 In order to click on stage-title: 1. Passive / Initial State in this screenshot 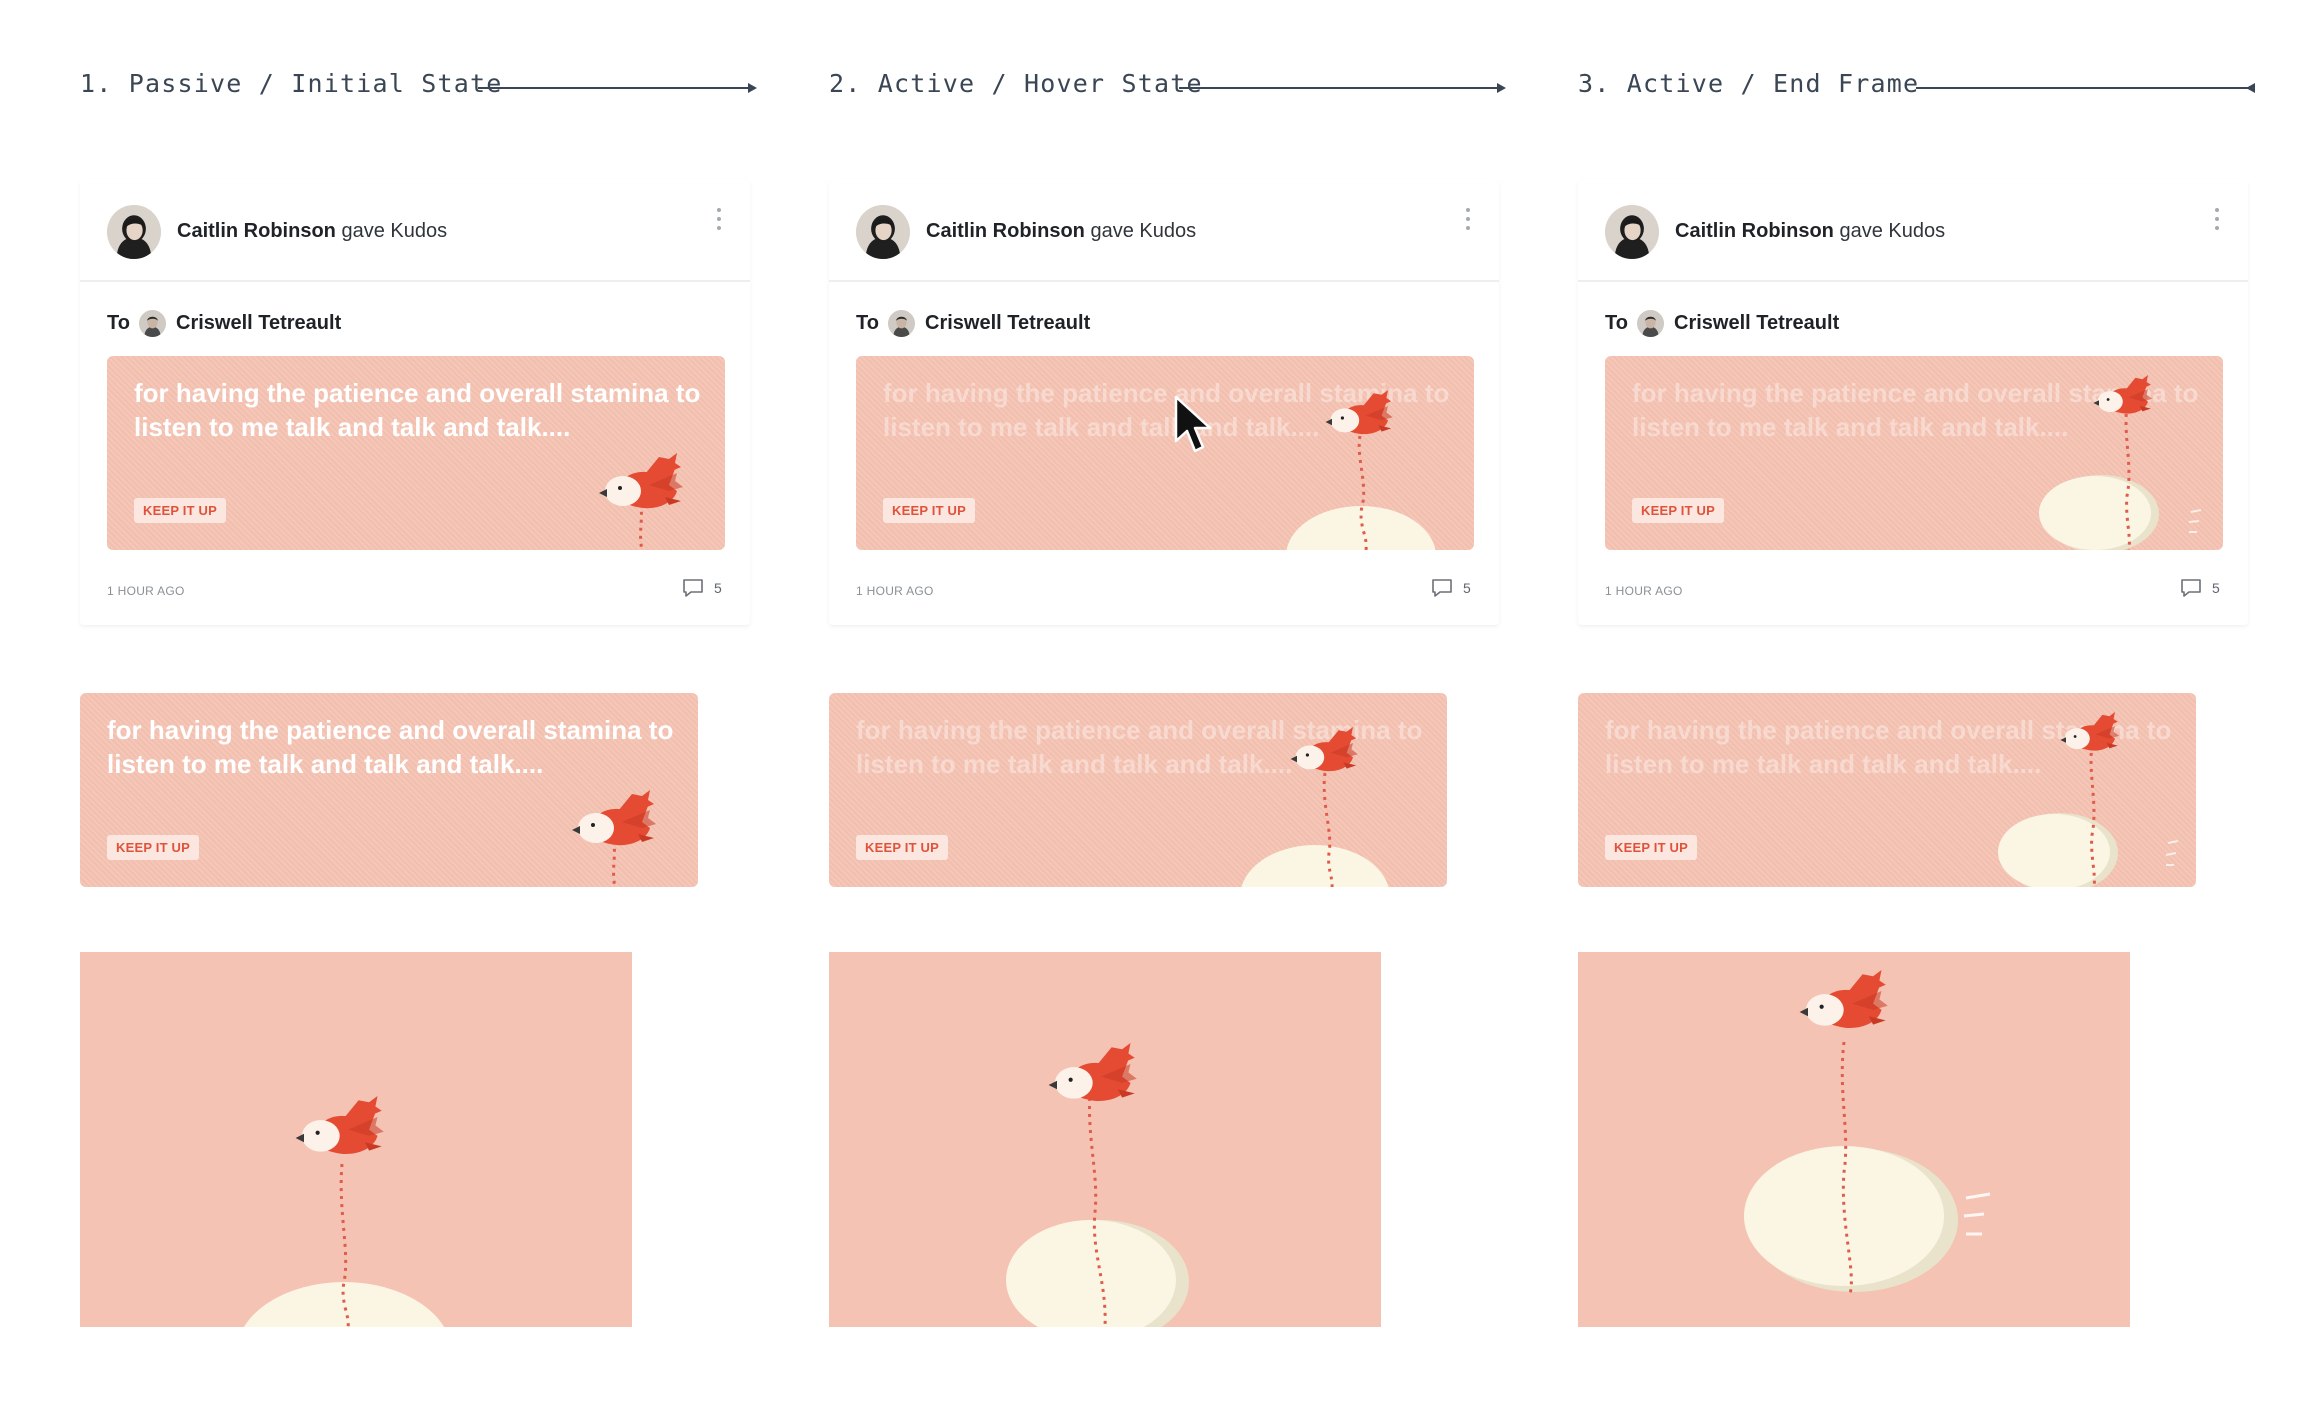, I will do `click(291, 83)`.